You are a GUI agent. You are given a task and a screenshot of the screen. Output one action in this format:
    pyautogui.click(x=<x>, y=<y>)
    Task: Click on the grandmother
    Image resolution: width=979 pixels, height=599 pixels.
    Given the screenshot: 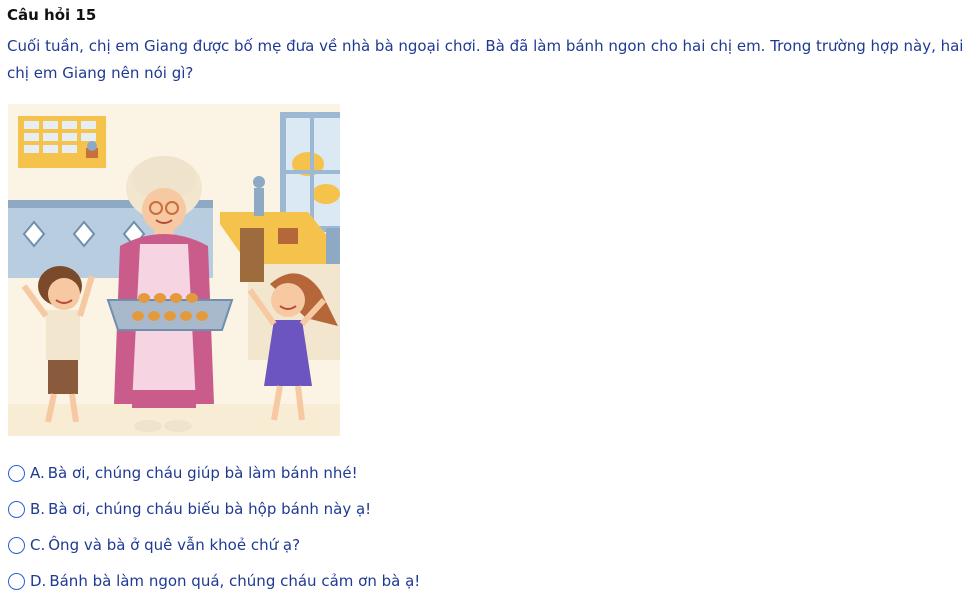 What is the action you would take?
    pyautogui.click(x=164, y=294)
    